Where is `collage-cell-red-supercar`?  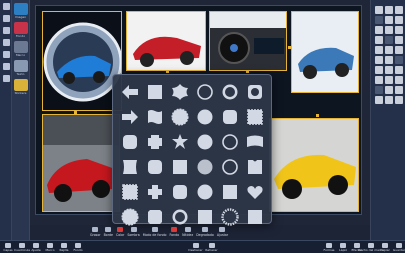
collage-cell-red-supercar is located at coordinates (81, 163).